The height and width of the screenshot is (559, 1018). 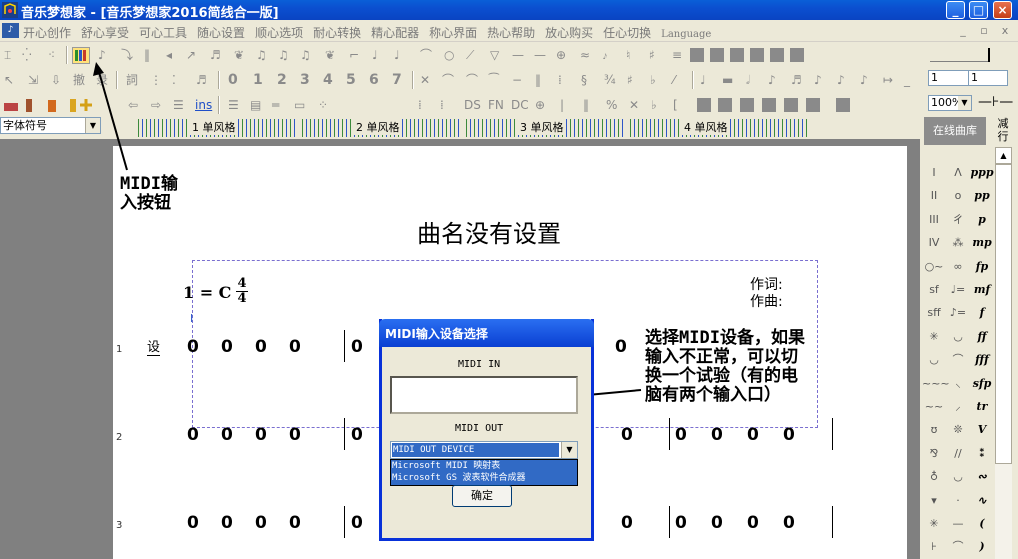 What do you see at coordinates (958, 220) in the screenshot?
I see `symbol-item: ㄔ` at bounding box center [958, 220].